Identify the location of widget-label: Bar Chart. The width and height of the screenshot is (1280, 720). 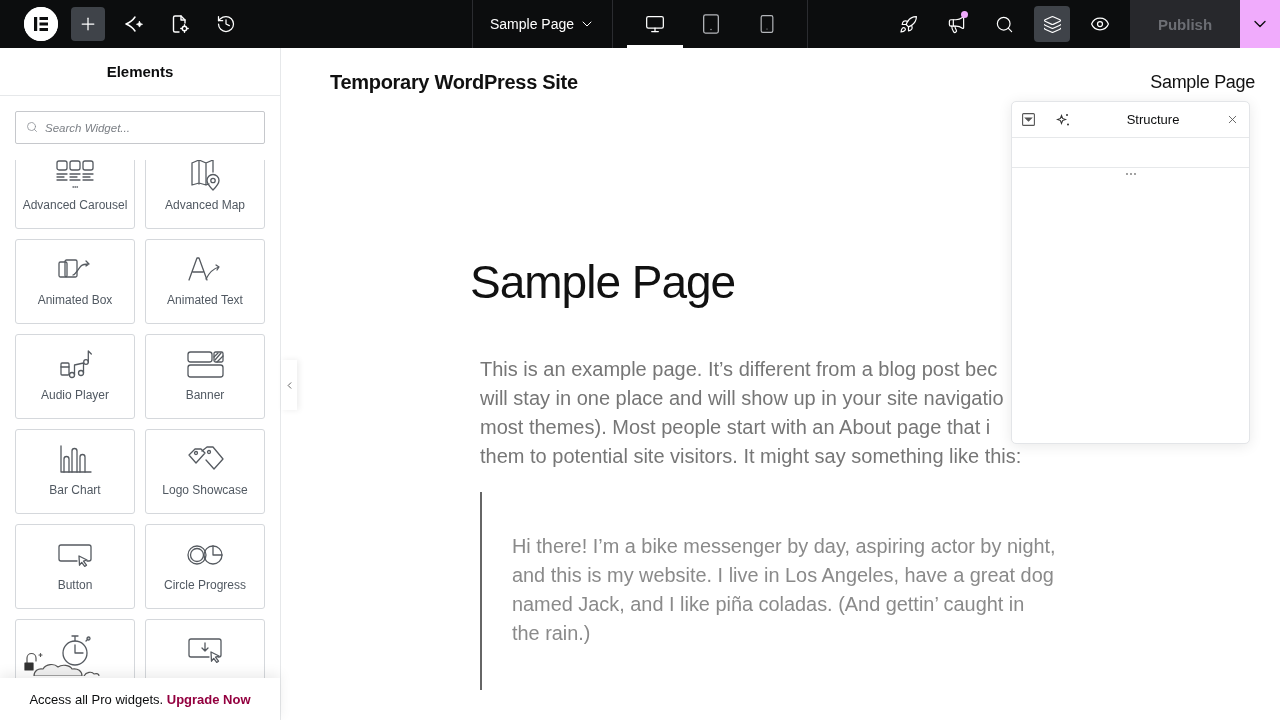
(75, 490).